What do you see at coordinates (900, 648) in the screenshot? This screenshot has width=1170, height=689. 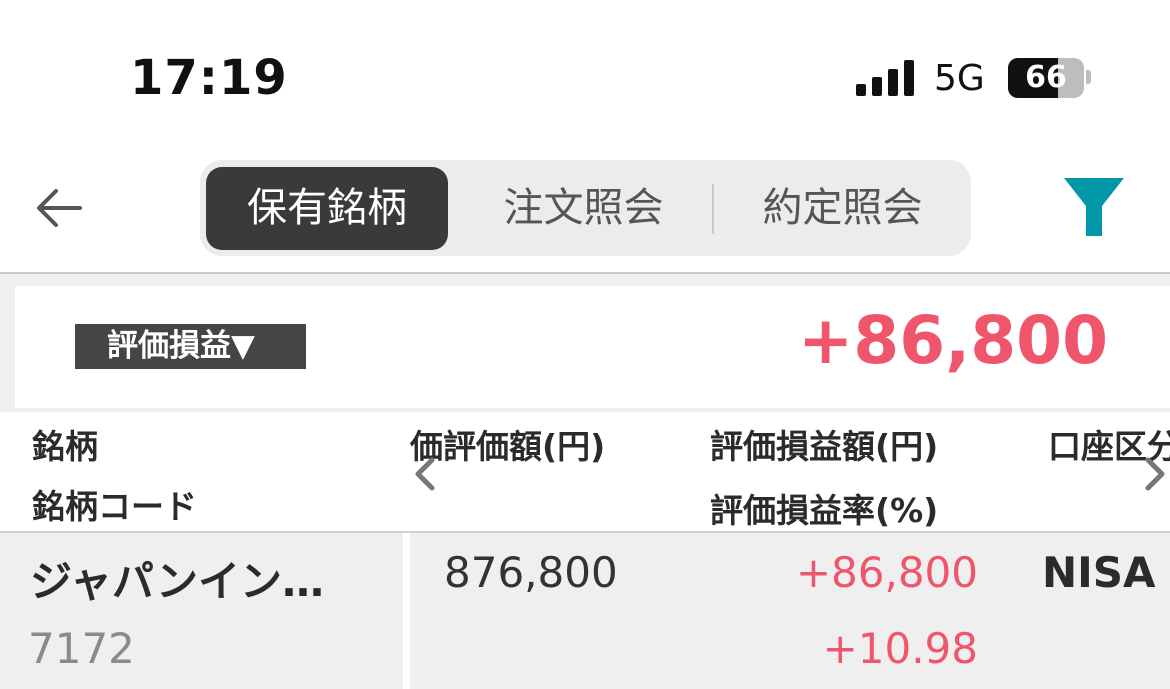 I see `pl-rate-value: +10.98` at bounding box center [900, 648].